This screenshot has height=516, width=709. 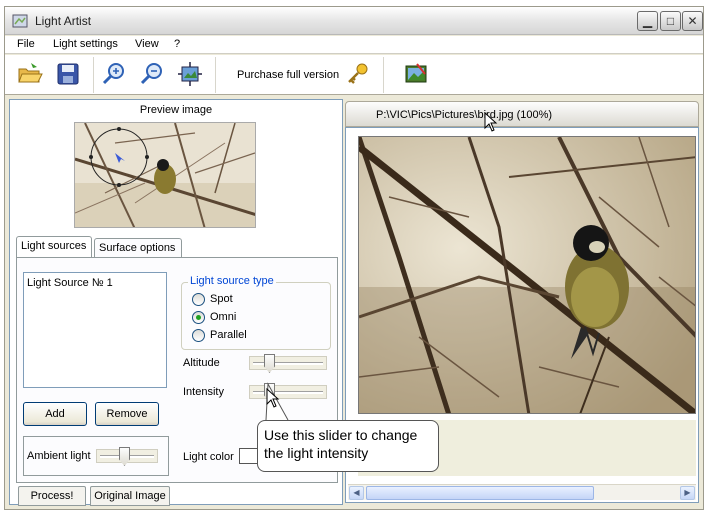 What do you see at coordinates (256, 312) in the screenshot?
I see `light-source-type-group: Light source type Spot Omni Parallel` at bounding box center [256, 312].